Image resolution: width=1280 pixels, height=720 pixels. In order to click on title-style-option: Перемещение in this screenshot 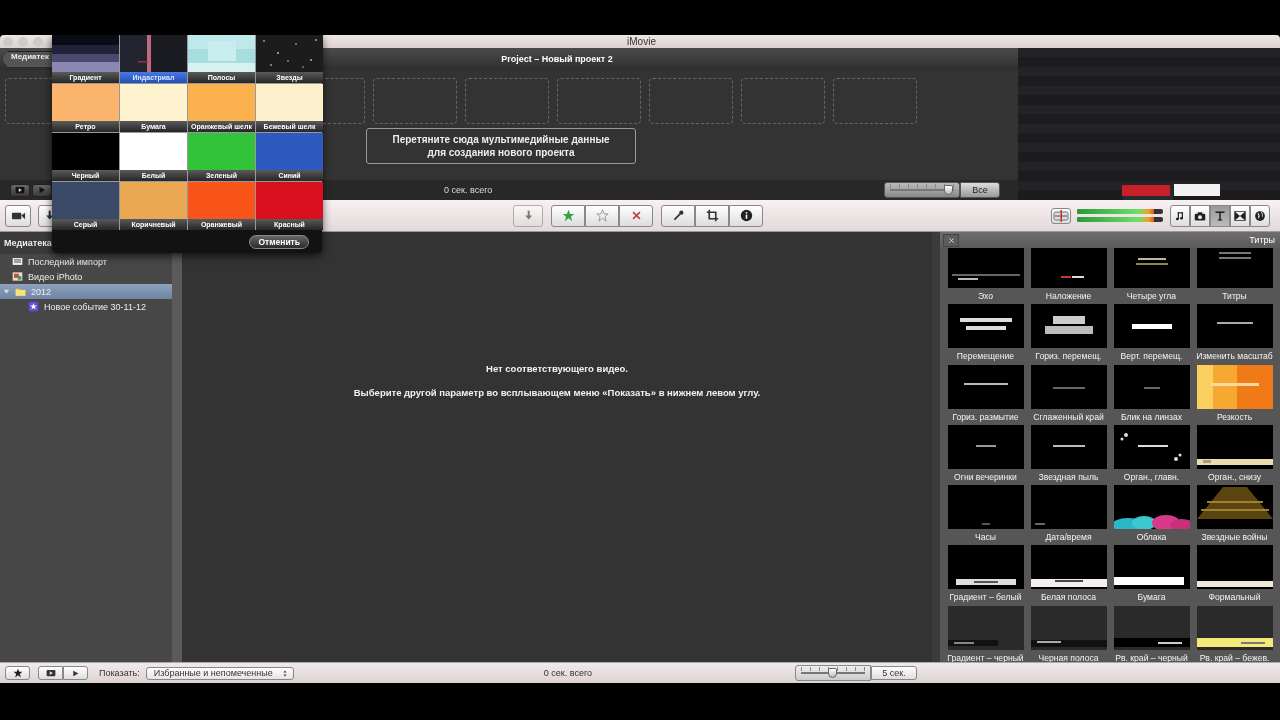, I will do `click(985, 332)`.